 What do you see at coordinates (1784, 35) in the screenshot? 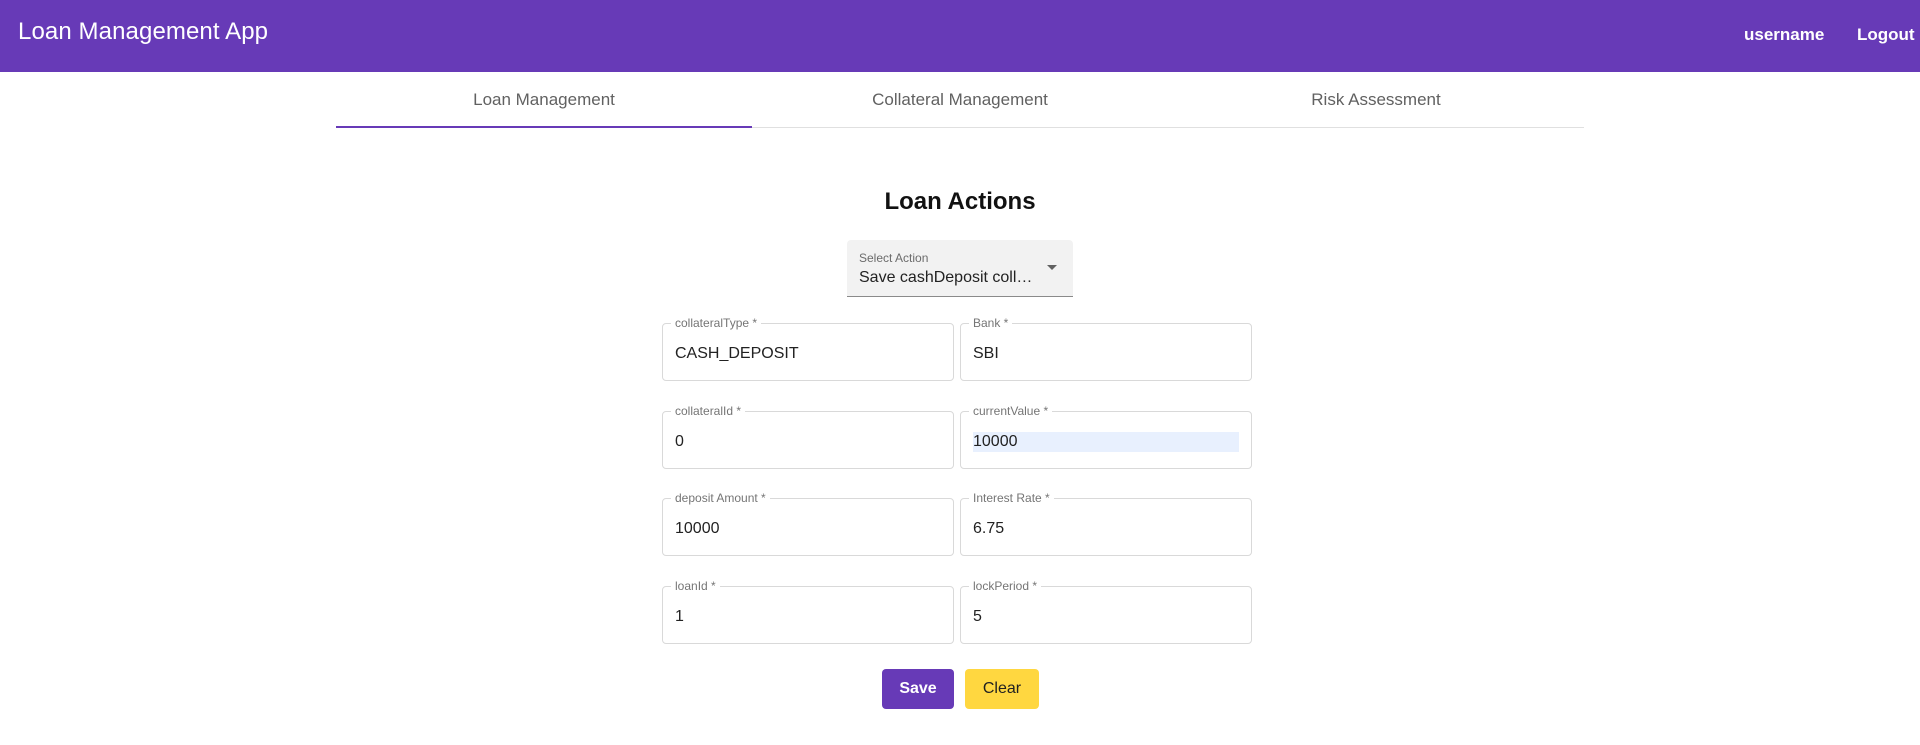
I see `username-button: username` at bounding box center [1784, 35].